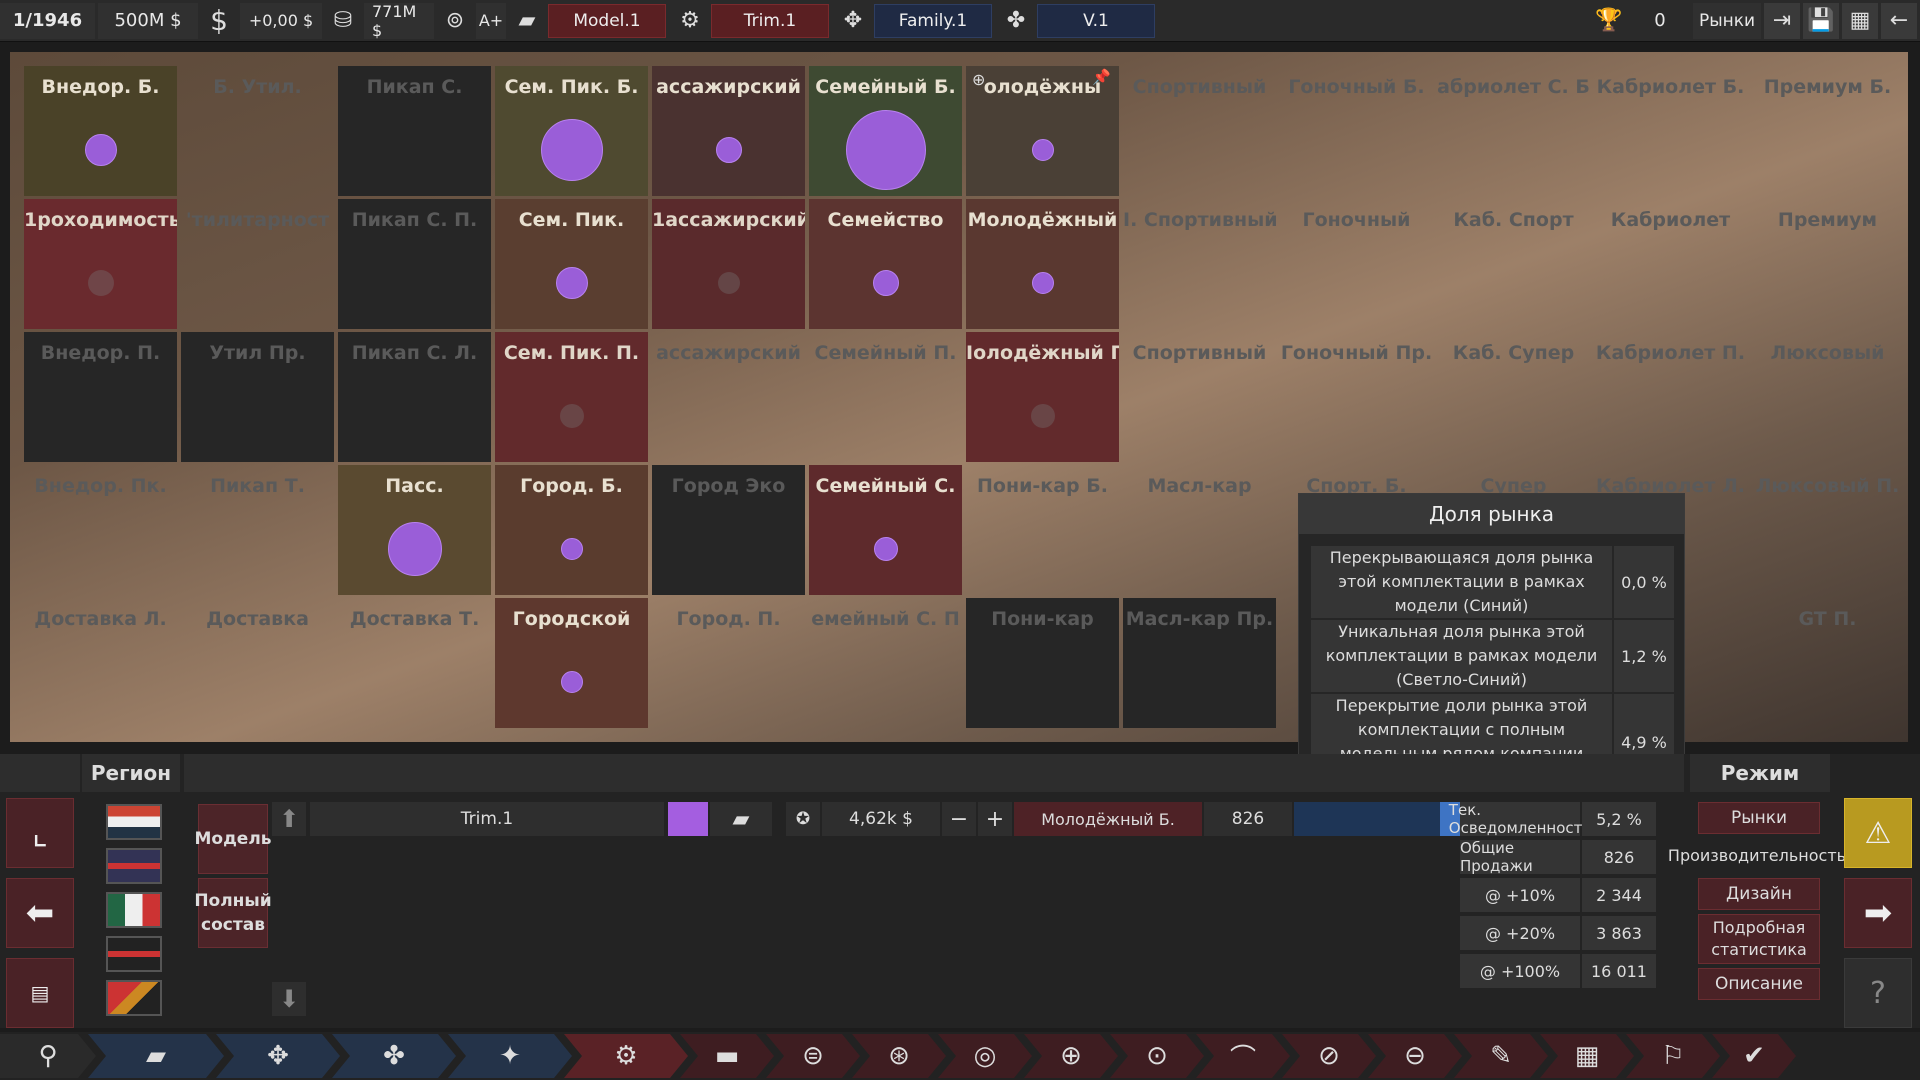 The image size is (1920, 1080). I want to click on market-cell: Город. П., so click(728, 663).